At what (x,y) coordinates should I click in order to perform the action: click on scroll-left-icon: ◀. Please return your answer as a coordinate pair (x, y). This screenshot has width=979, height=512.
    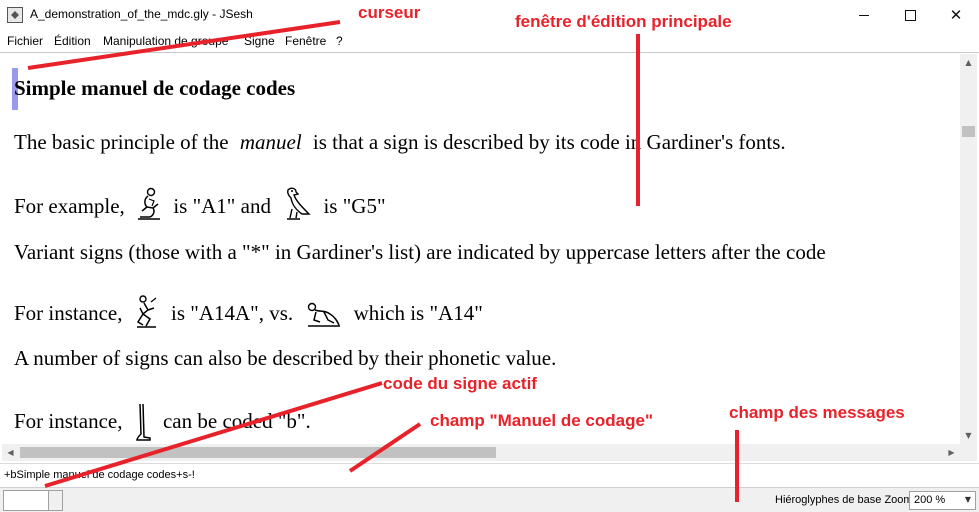
    Looking at the image, I should click on (10, 452).